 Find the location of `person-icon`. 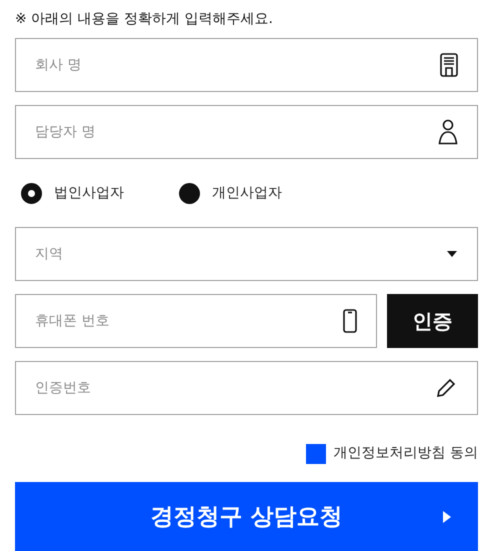

person-icon is located at coordinates (448, 132).